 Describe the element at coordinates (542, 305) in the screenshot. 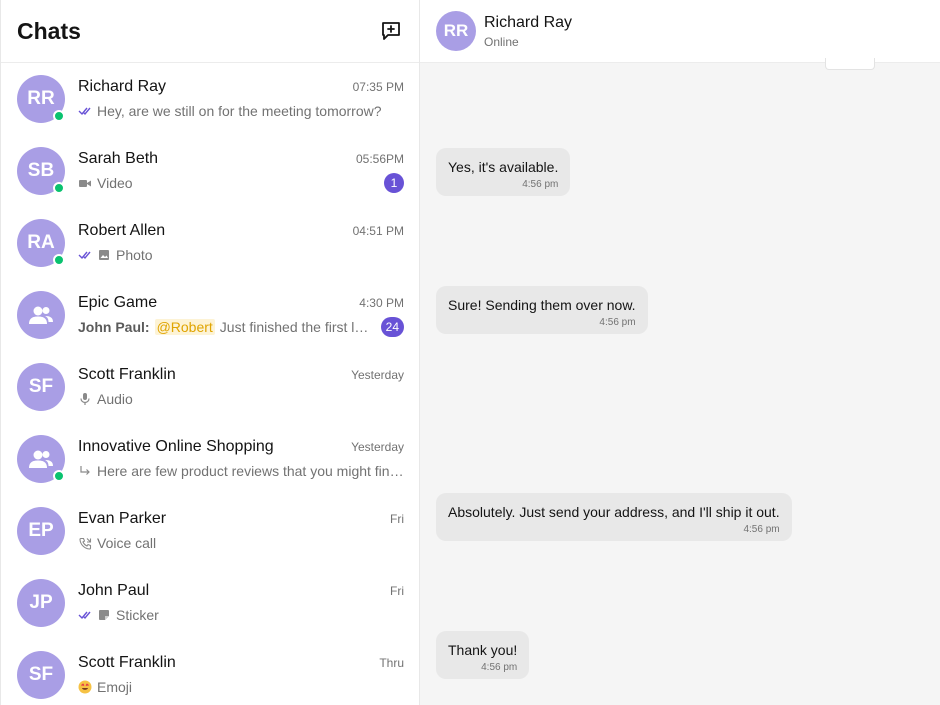

I see `message-text: Sure! Sending them over now.` at that location.